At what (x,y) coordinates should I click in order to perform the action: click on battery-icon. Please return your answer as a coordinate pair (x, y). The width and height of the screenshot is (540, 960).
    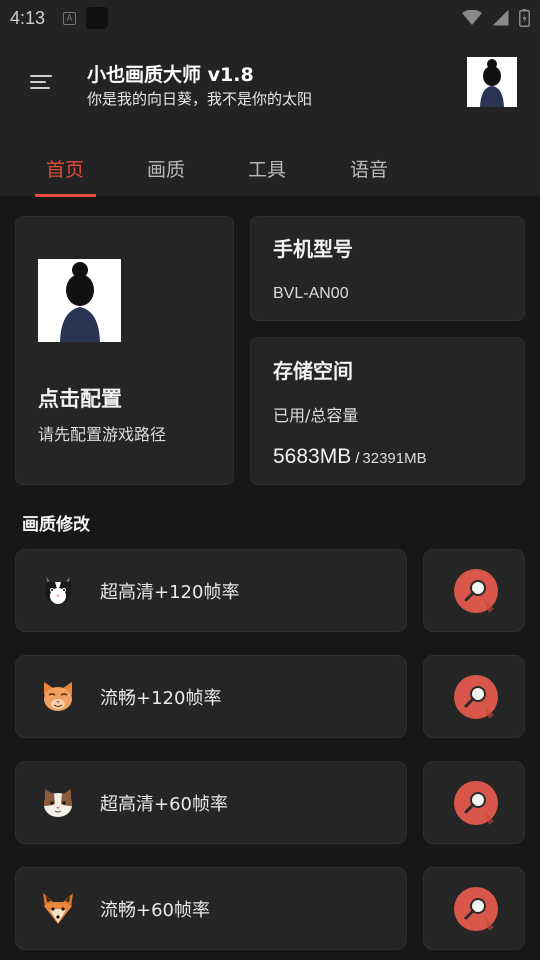
    Looking at the image, I should click on (524, 18).